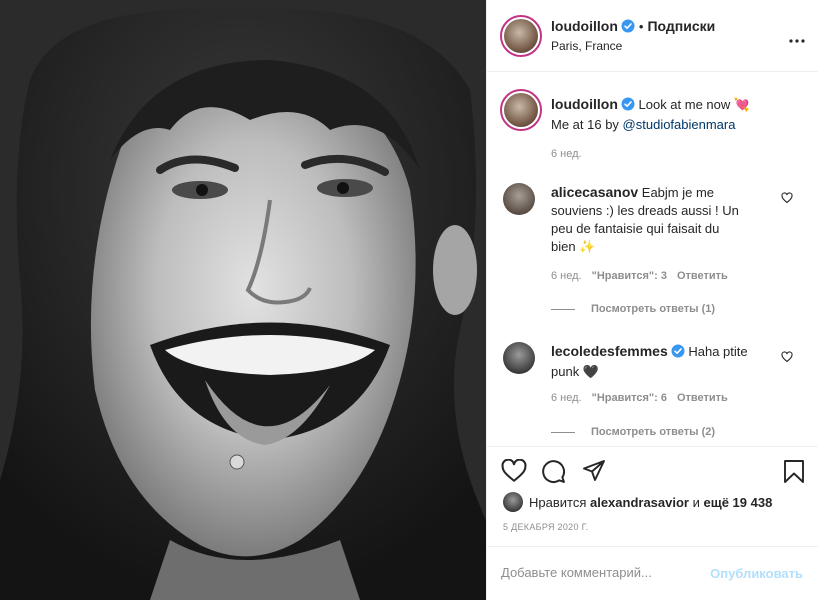 This screenshot has height=600, width=818. I want to click on likes-middle: и, so click(696, 502).